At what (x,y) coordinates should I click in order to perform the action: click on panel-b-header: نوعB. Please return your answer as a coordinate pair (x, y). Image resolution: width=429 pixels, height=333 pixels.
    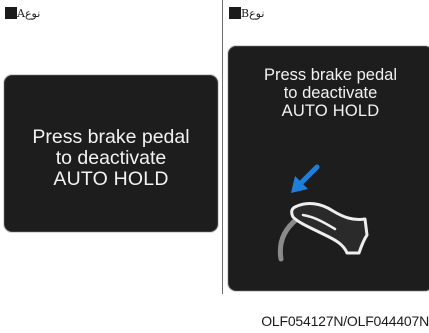
    Looking at the image, I should click on (246, 13).